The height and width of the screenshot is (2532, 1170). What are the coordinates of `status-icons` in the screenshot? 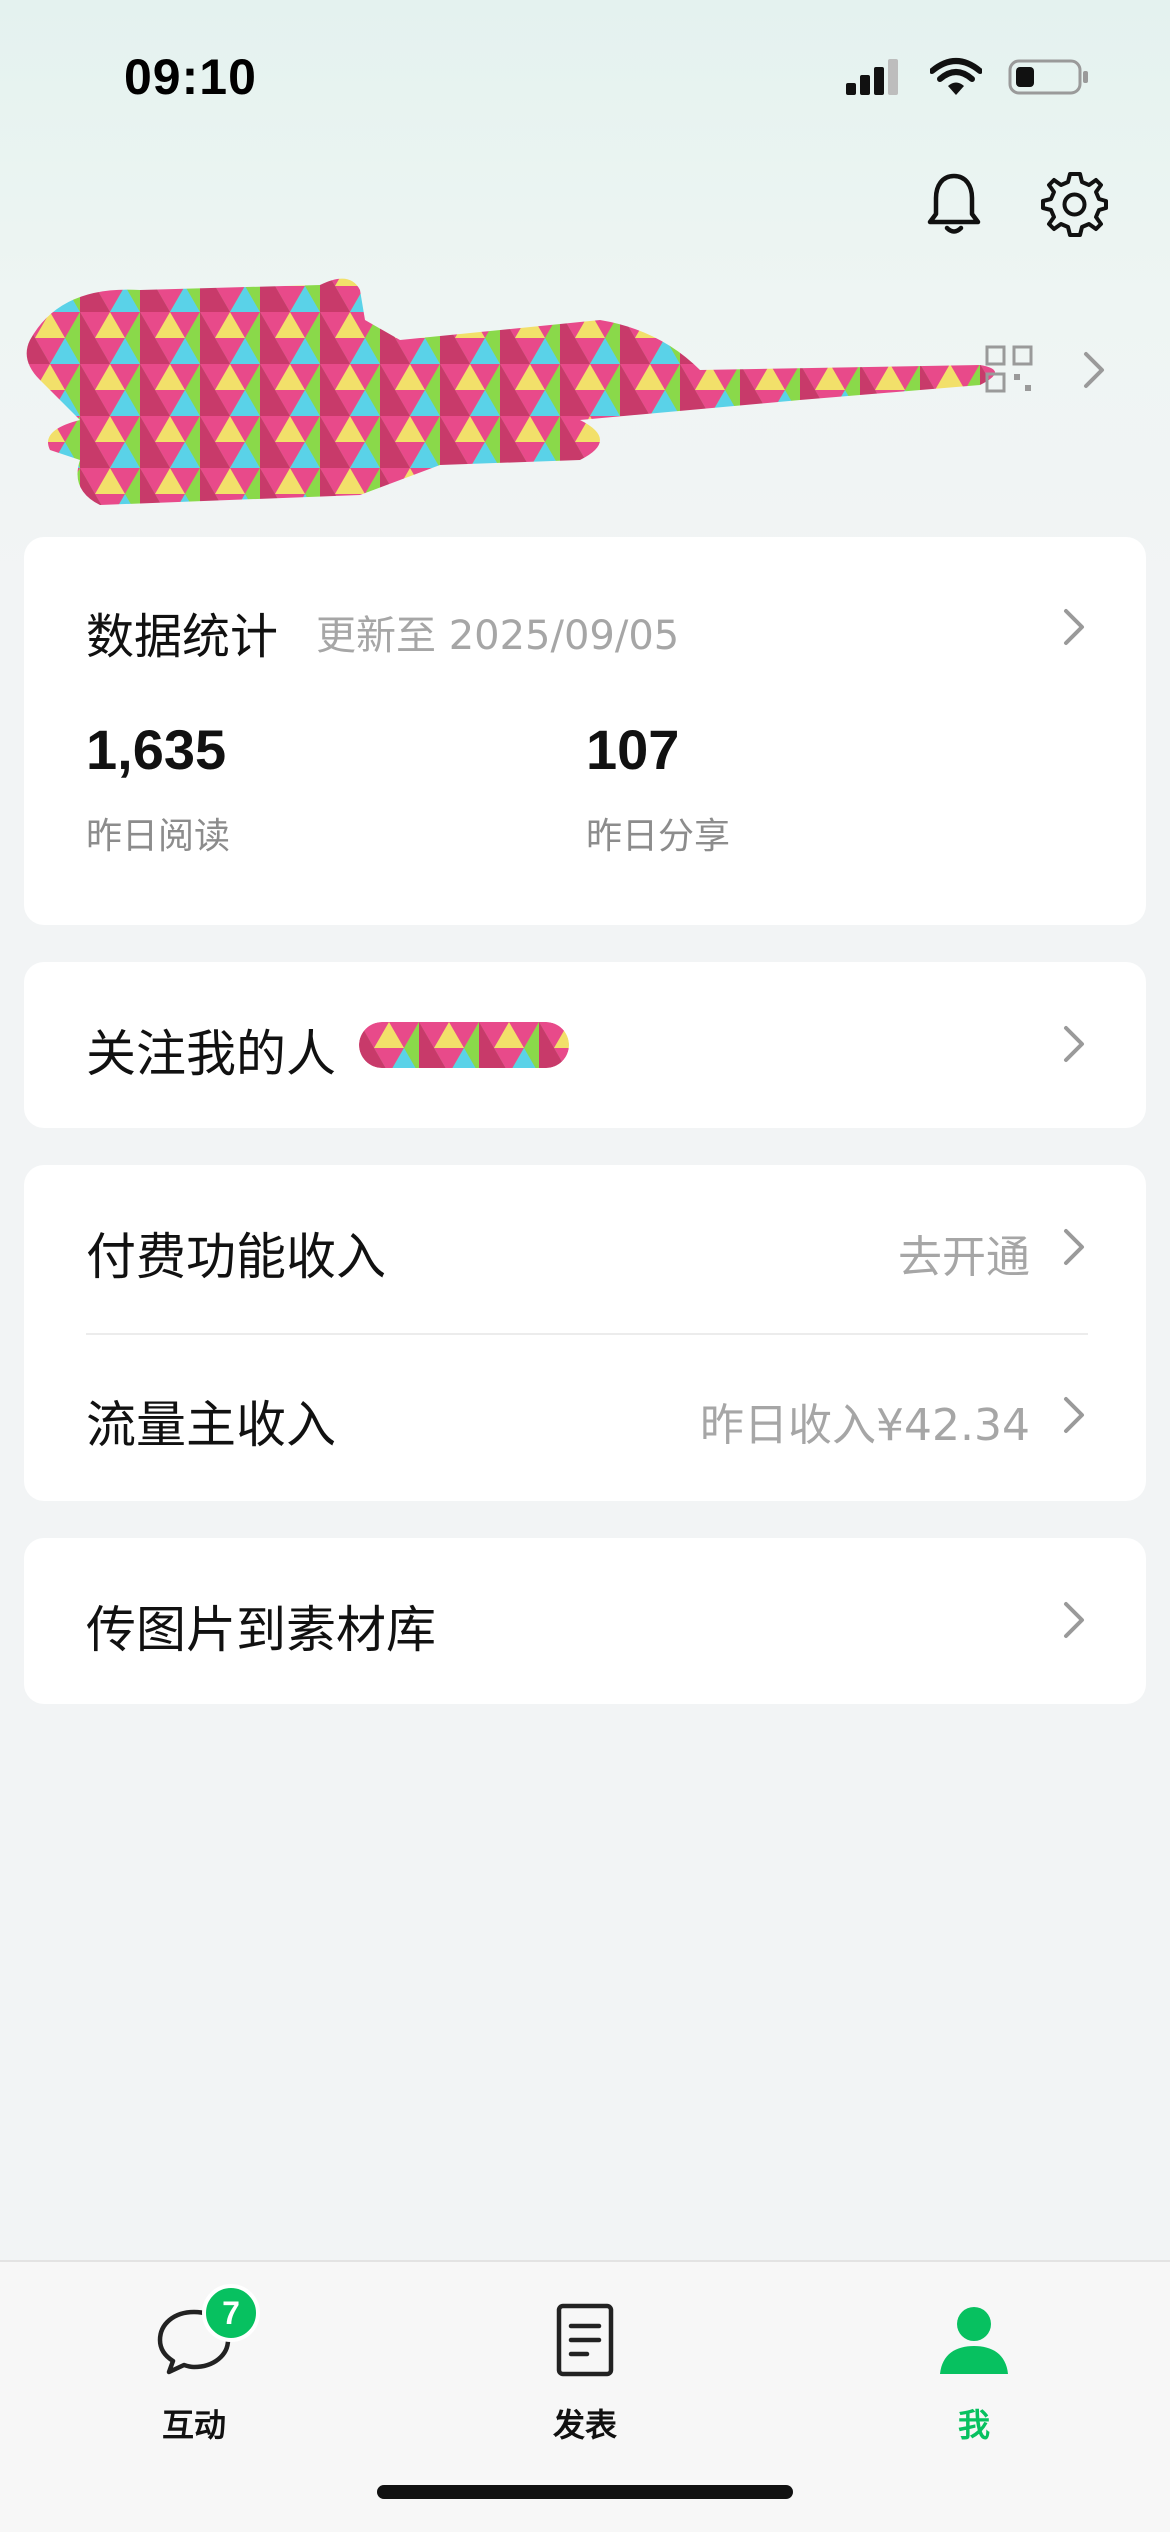 It's located at (967, 77).